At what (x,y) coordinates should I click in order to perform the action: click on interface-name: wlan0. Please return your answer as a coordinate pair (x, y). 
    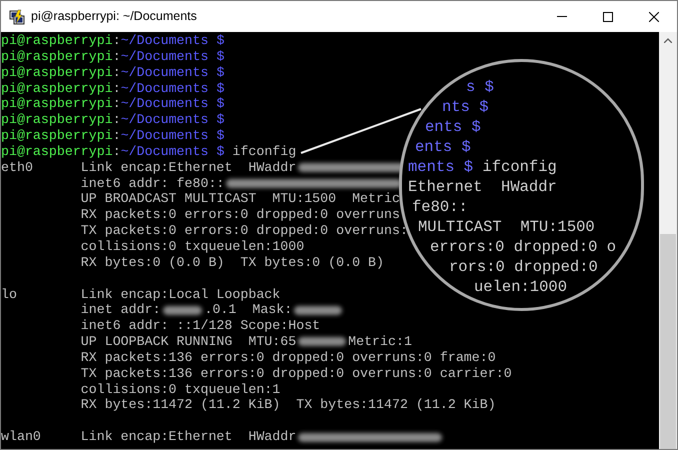
    Looking at the image, I should click on (21, 437).